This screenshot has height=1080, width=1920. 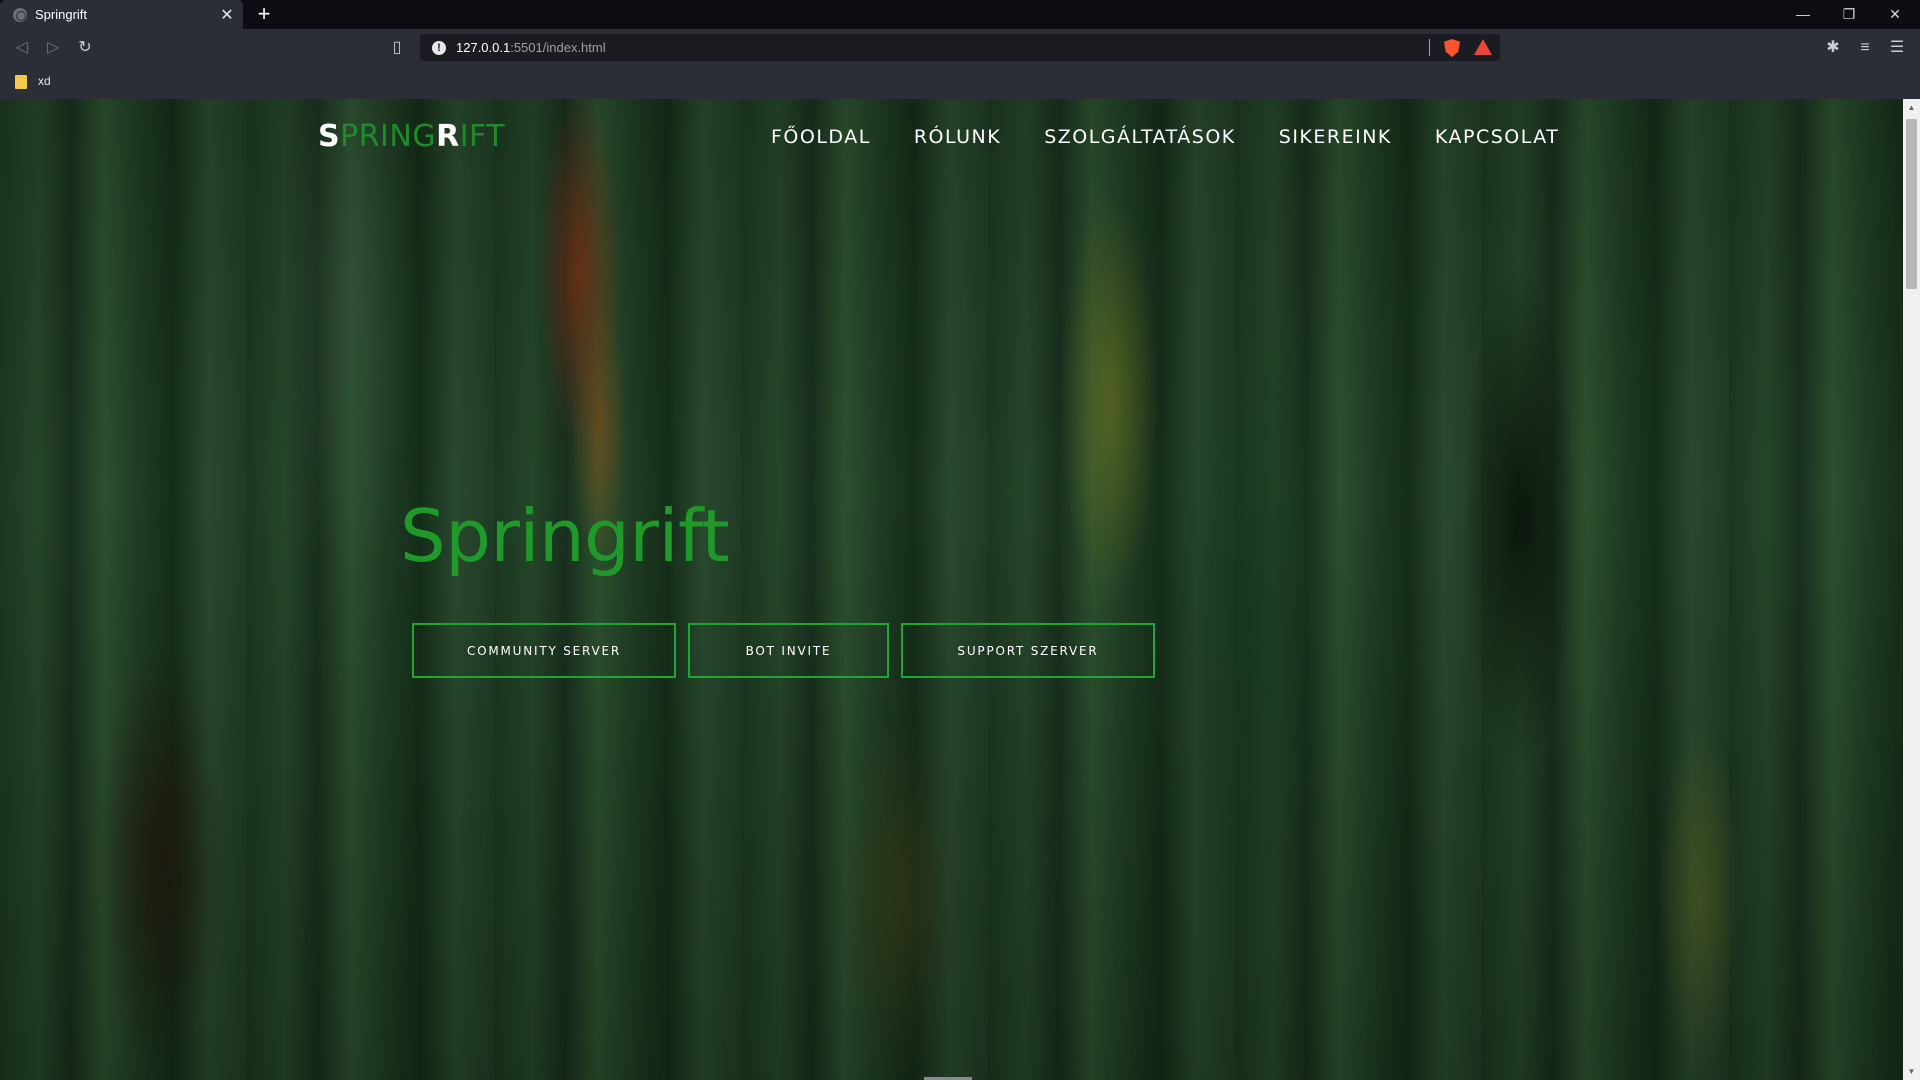 I want to click on nav-link-fooldal: FŐOLDAL, so click(x=821, y=137).